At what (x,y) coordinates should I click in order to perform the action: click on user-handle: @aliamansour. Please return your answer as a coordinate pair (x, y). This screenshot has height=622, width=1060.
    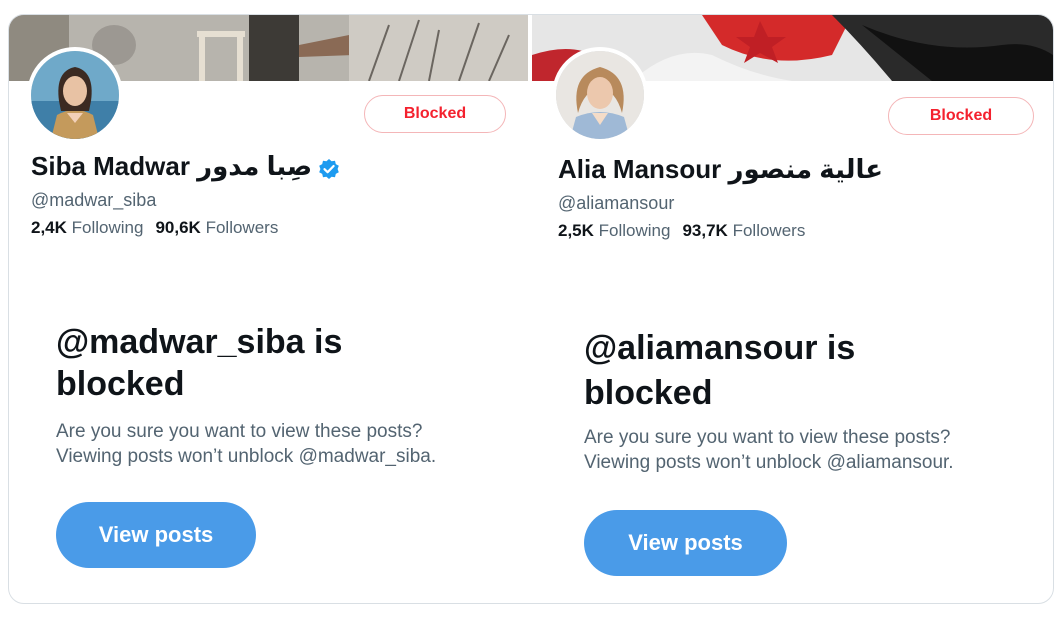
    Looking at the image, I should click on (616, 203).